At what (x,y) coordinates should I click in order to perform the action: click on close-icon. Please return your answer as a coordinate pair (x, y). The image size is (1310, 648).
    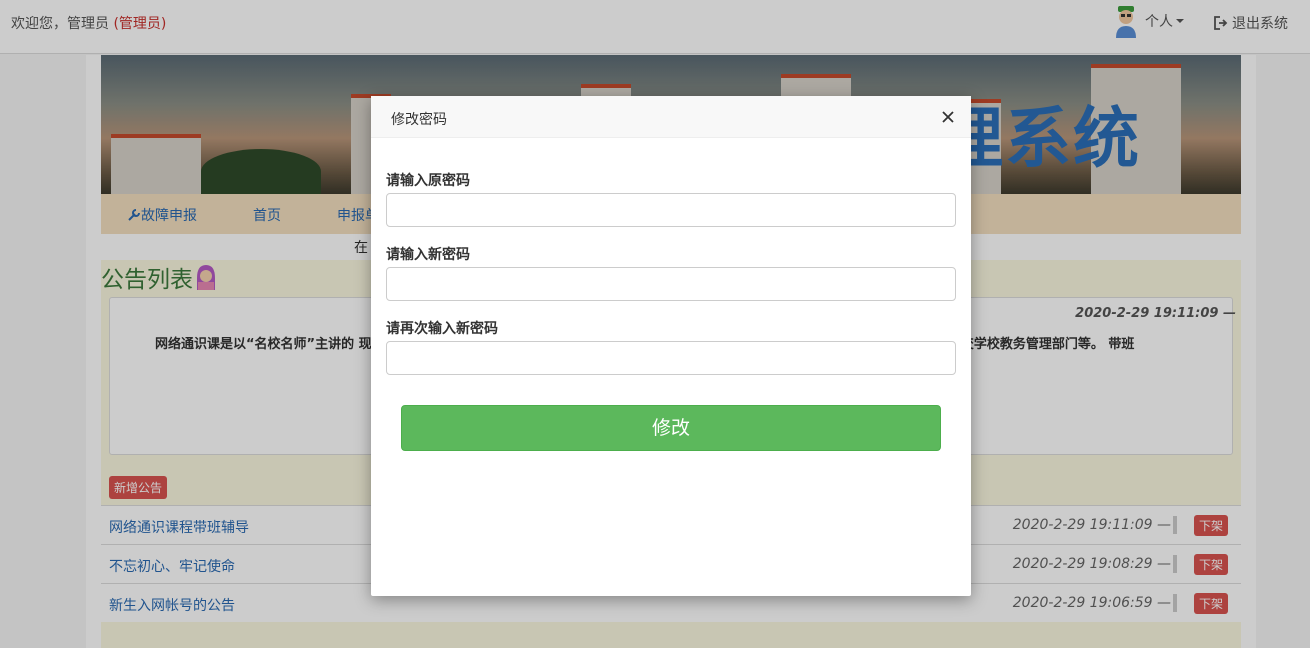
    Looking at the image, I should click on (948, 117).